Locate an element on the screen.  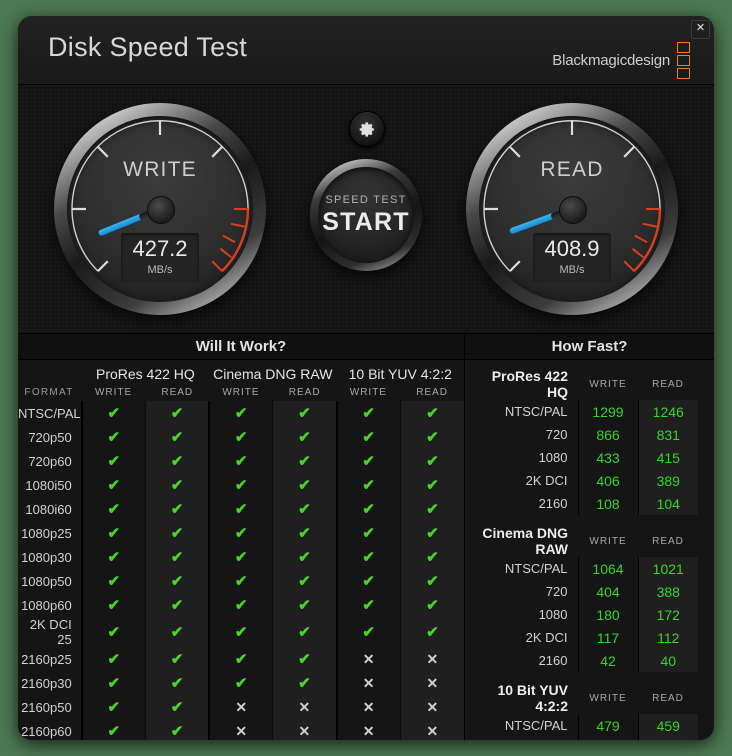
brand-logo: Blackmagicdesign is located at coordinates (621, 60).